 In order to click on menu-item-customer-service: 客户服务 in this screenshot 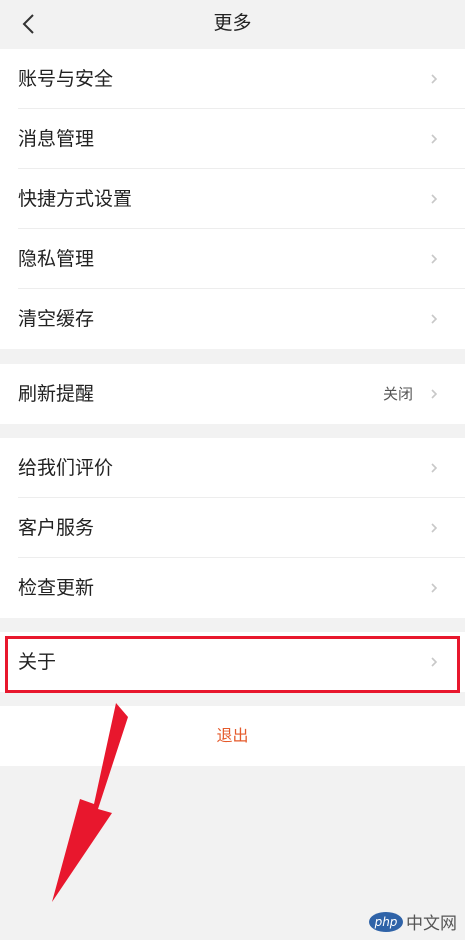, I will do `click(232, 528)`.